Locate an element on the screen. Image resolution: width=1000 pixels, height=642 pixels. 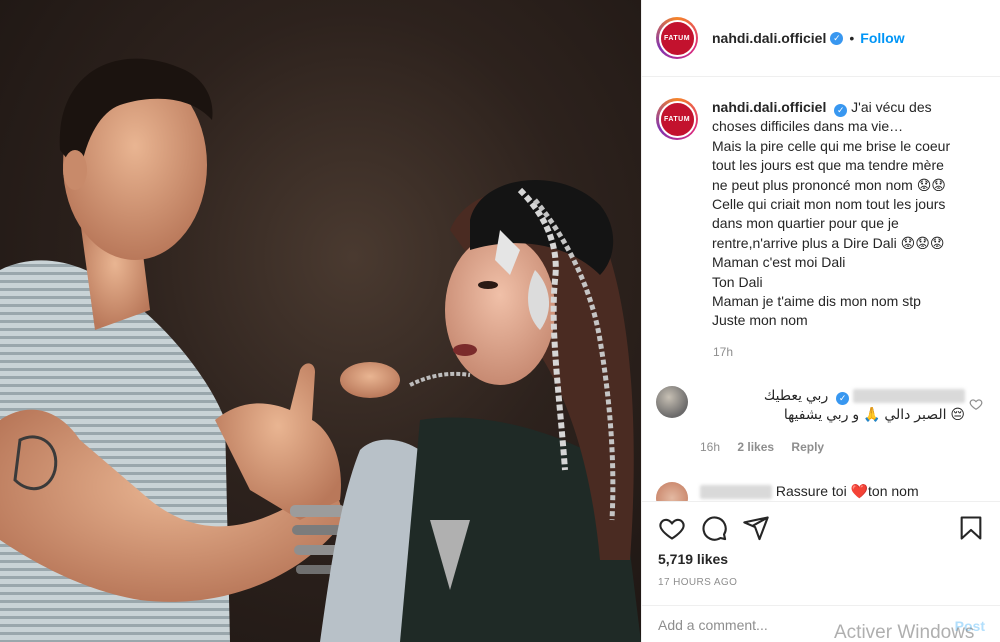
caption-line-9: Ton Dali is located at coordinates (737, 281).